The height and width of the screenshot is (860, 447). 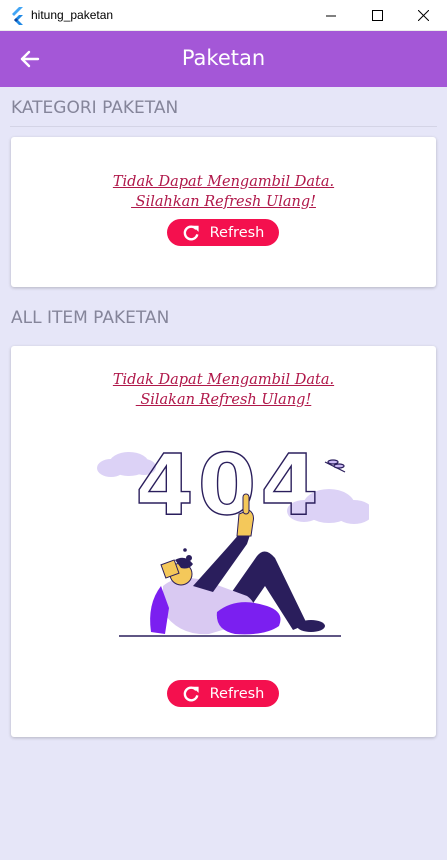 I want to click on section-title-kategori: KATEGORI PAKETAN, so click(x=95, y=108).